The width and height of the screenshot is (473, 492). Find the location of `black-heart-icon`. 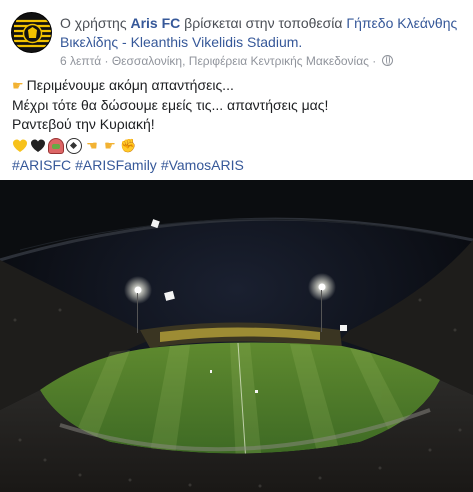

black-heart-icon is located at coordinates (38, 146).